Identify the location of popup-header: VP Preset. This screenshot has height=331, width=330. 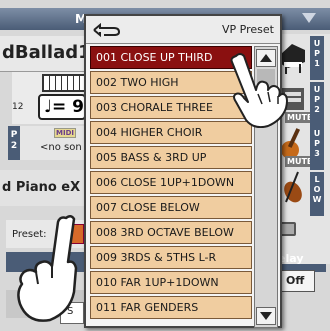
(183, 30).